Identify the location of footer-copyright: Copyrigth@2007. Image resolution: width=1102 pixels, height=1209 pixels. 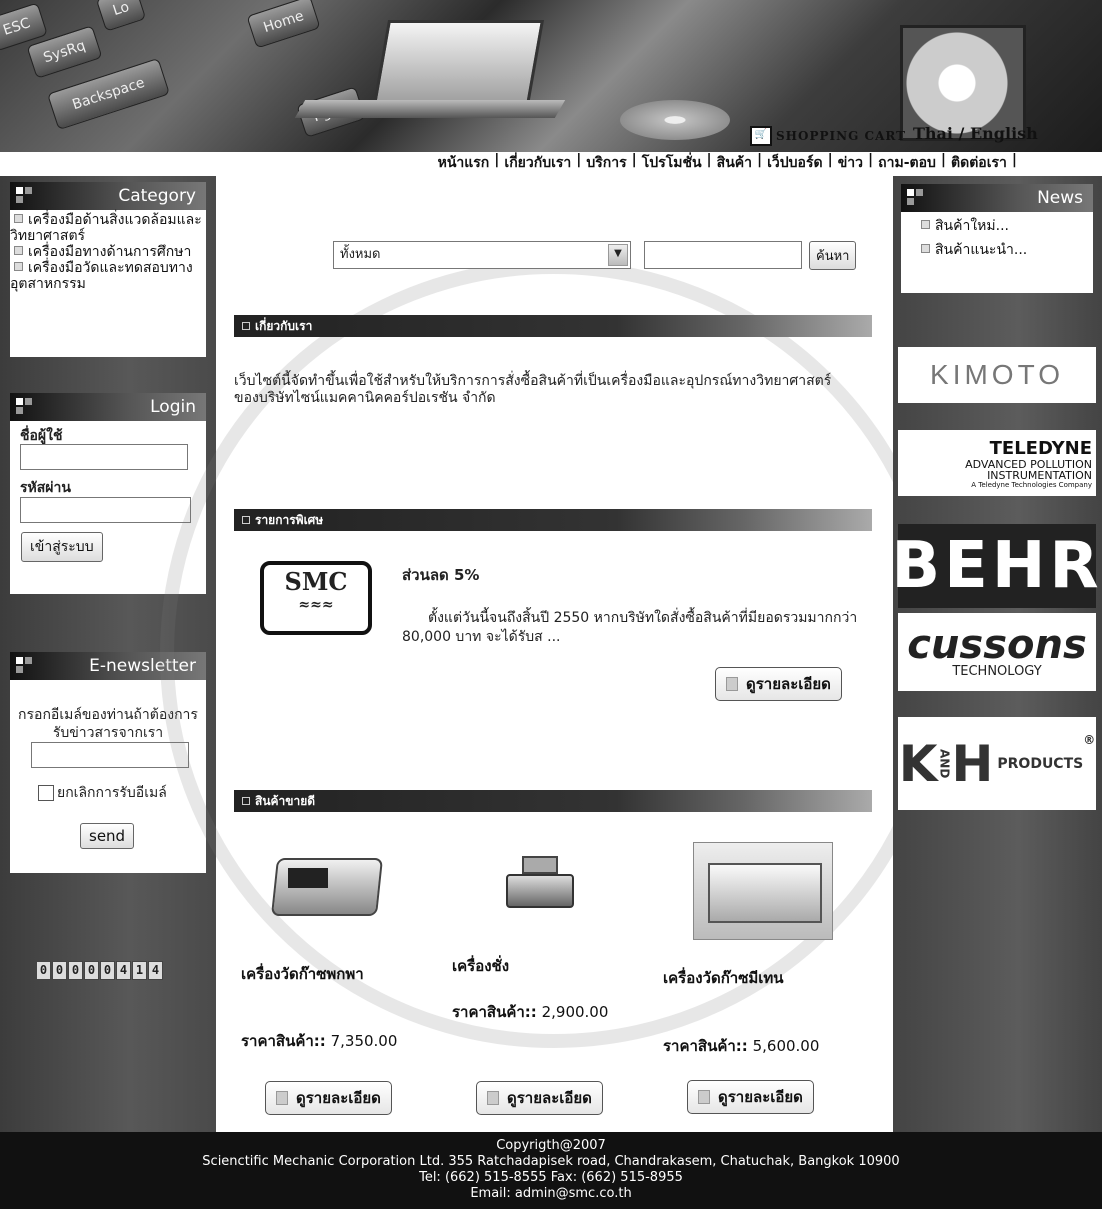
(551, 1145).